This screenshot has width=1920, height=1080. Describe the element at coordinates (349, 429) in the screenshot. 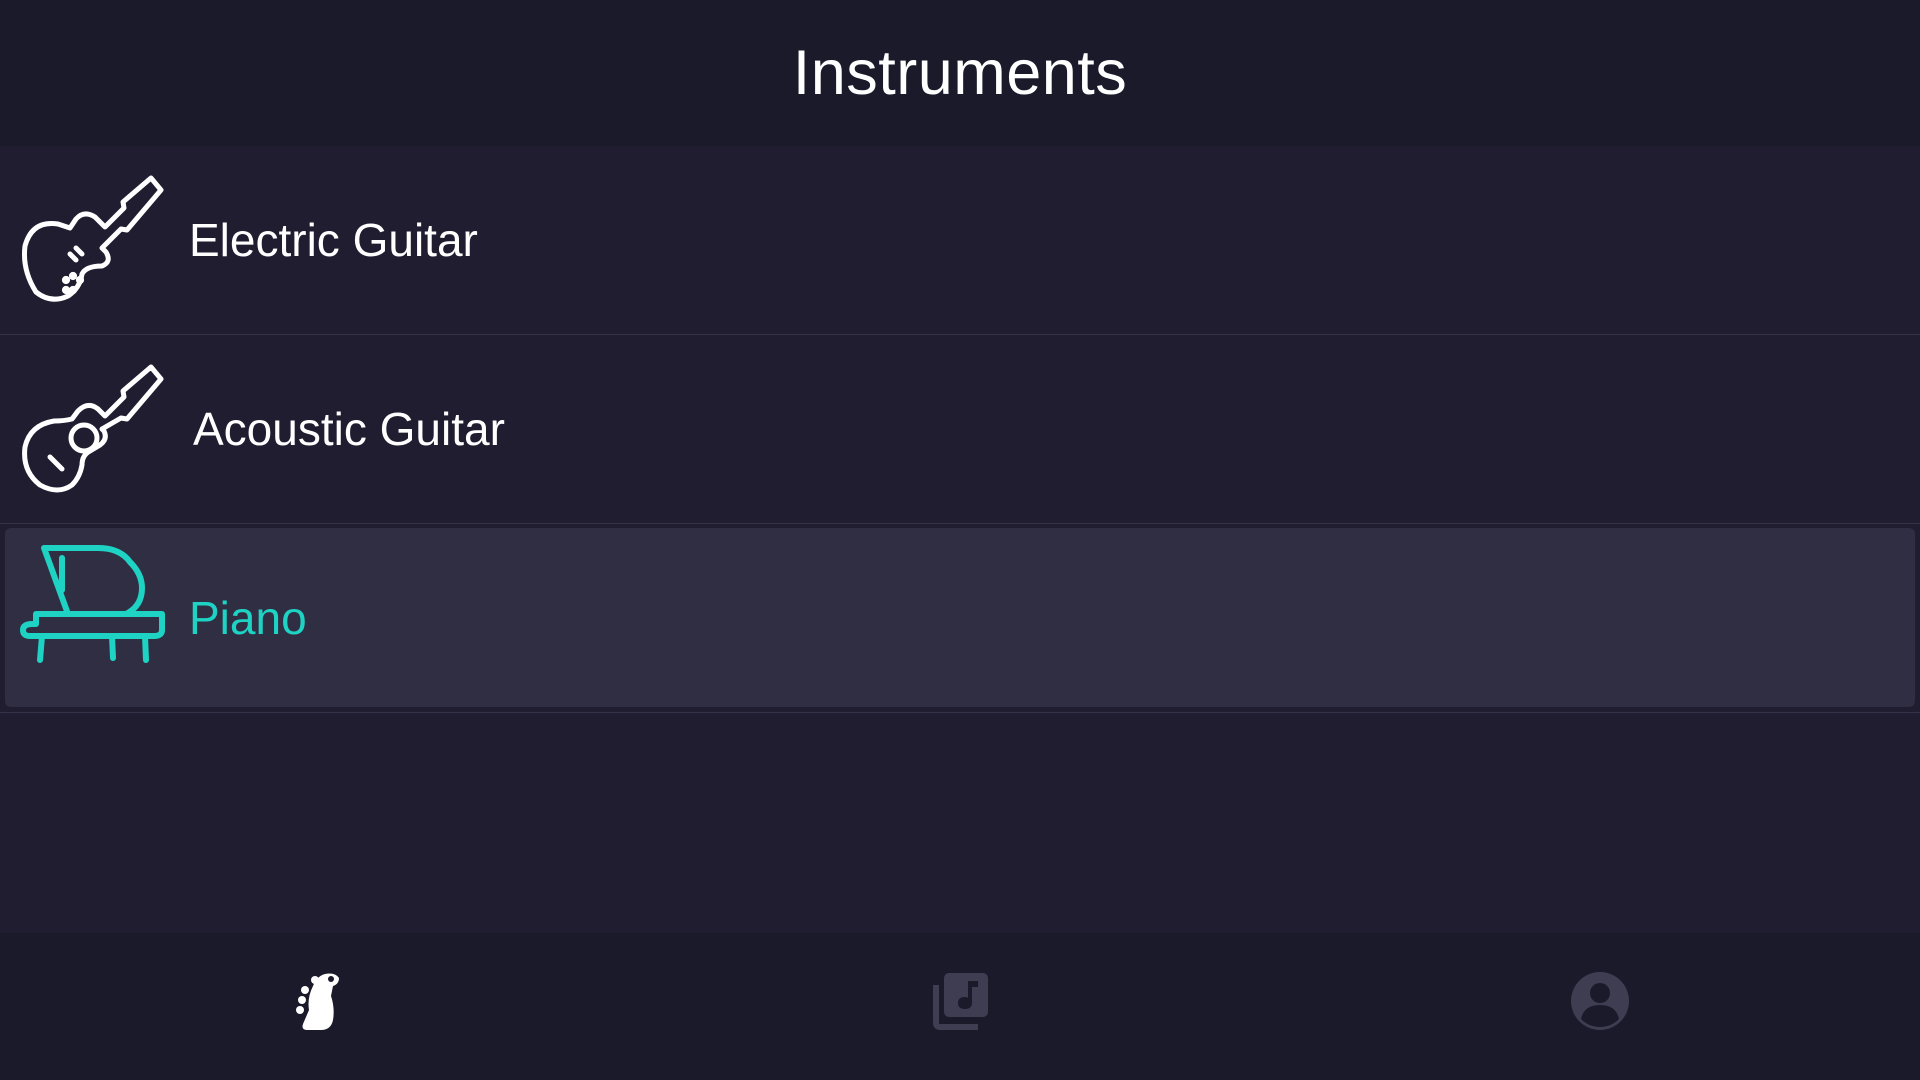

I see `instrument-label: Acoustic Guitar` at that location.